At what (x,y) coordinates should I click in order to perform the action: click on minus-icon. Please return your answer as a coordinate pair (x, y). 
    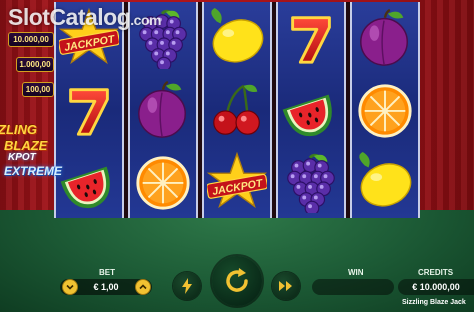
    Looking at the image, I should click on (70, 287).